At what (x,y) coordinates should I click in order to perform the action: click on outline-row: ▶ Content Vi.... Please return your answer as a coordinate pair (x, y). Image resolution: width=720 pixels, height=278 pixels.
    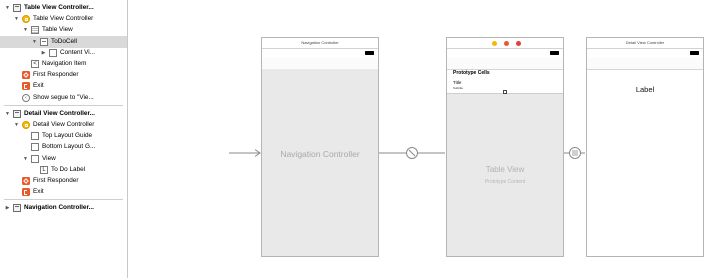
    Looking at the image, I should click on (63, 53).